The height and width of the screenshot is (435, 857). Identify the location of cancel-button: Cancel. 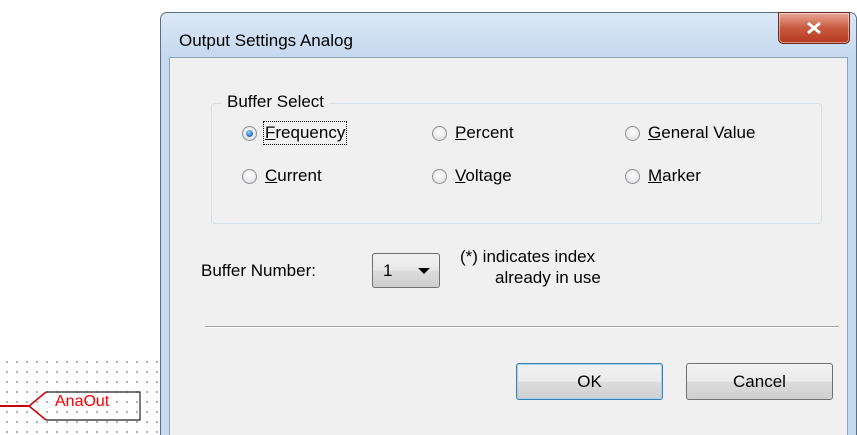
(759, 381).